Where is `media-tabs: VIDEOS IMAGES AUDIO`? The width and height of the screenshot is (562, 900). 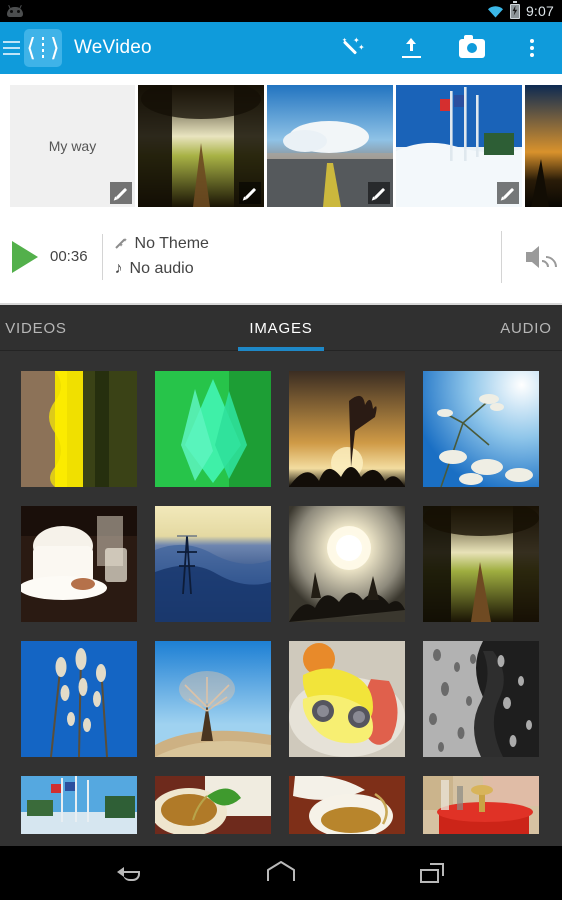 media-tabs: VIDEOS IMAGES AUDIO is located at coordinates (281, 329).